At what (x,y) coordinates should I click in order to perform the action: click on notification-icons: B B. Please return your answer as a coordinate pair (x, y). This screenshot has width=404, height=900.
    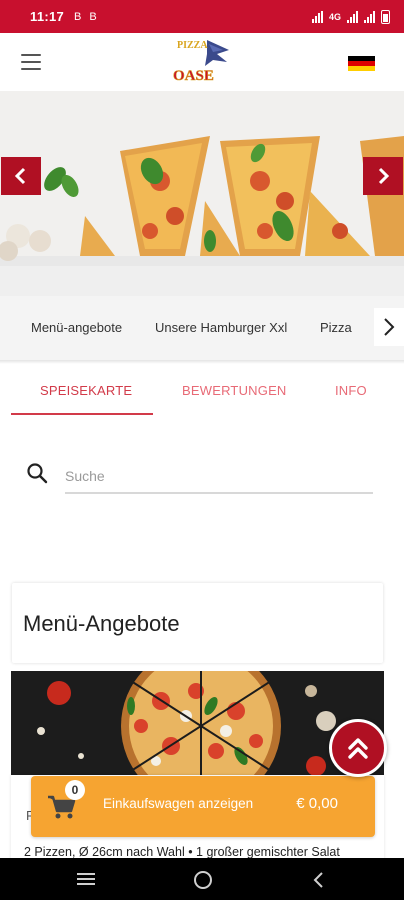
    Looking at the image, I should click on (85, 17).